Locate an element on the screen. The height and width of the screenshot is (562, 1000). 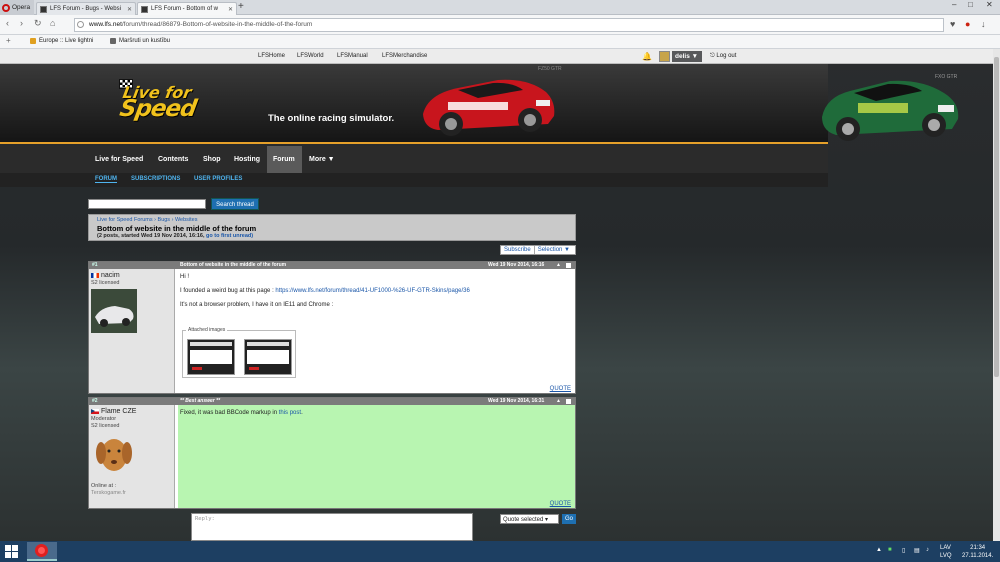
post-text: I founded a weird bug at this page : is located at coordinates (227, 291).